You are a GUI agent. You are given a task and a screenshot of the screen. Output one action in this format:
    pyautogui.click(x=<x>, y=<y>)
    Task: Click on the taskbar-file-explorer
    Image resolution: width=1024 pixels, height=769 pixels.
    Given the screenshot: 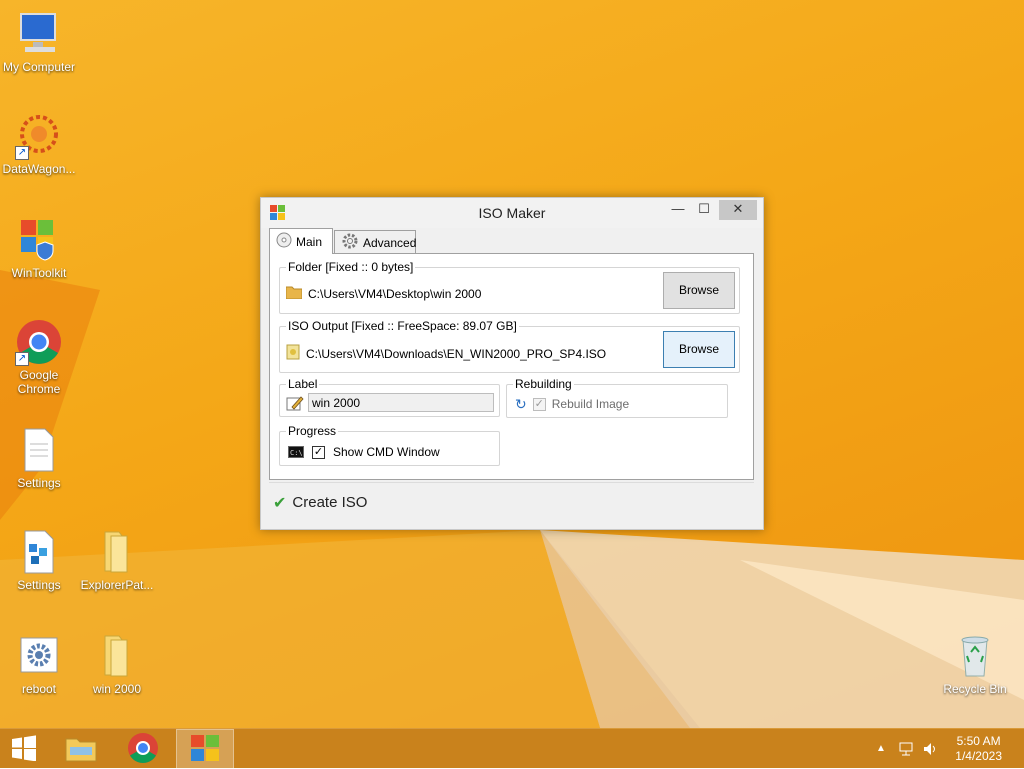 What is the action you would take?
    pyautogui.click(x=81, y=749)
    